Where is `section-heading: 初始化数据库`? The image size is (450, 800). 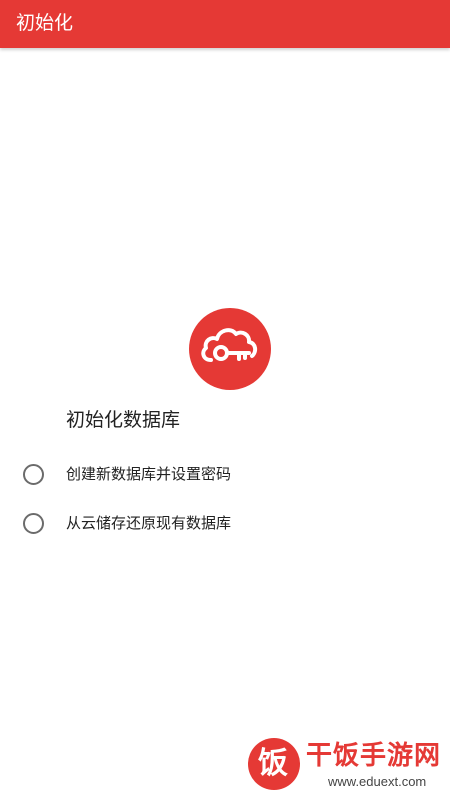
section-heading: 初始化数据库 is located at coordinates (123, 420).